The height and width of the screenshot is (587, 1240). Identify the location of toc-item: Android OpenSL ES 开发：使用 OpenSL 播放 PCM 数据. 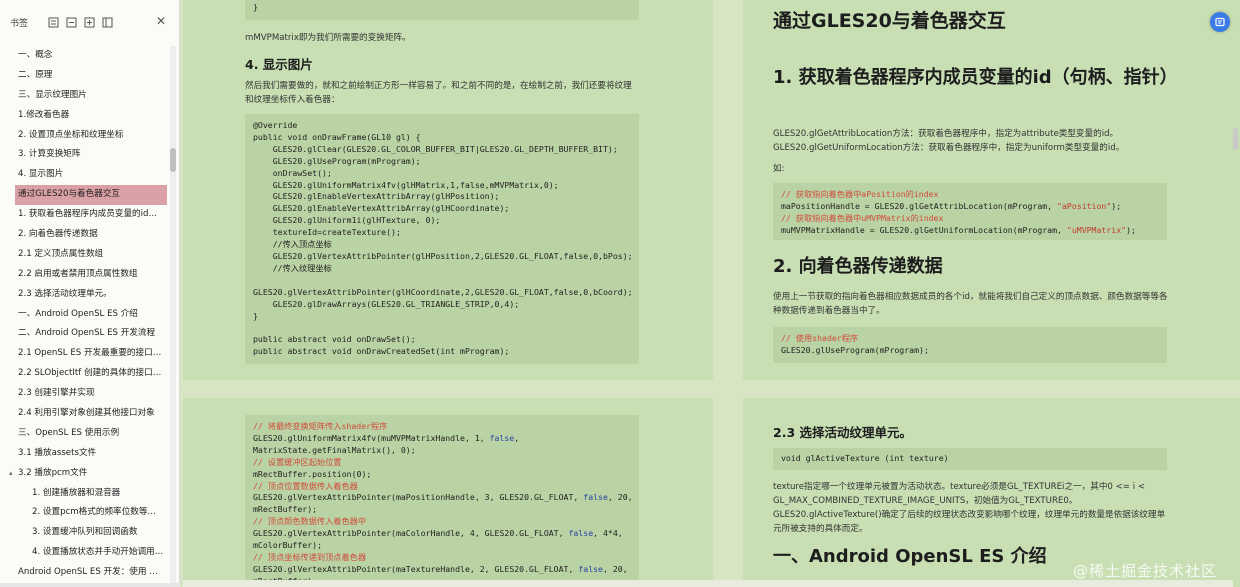
(85, 573).